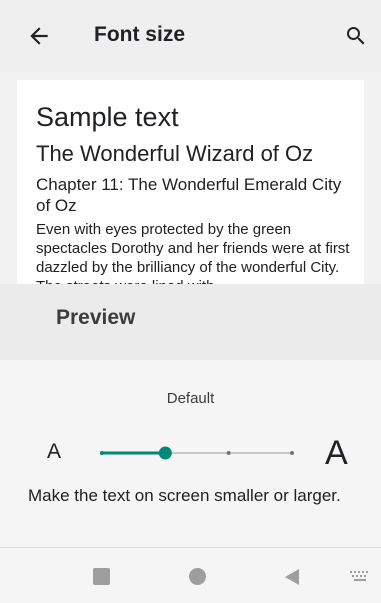 The height and width of the screenshot is (603, 381). I want to click on keyboard-icon, so click(360, 577).